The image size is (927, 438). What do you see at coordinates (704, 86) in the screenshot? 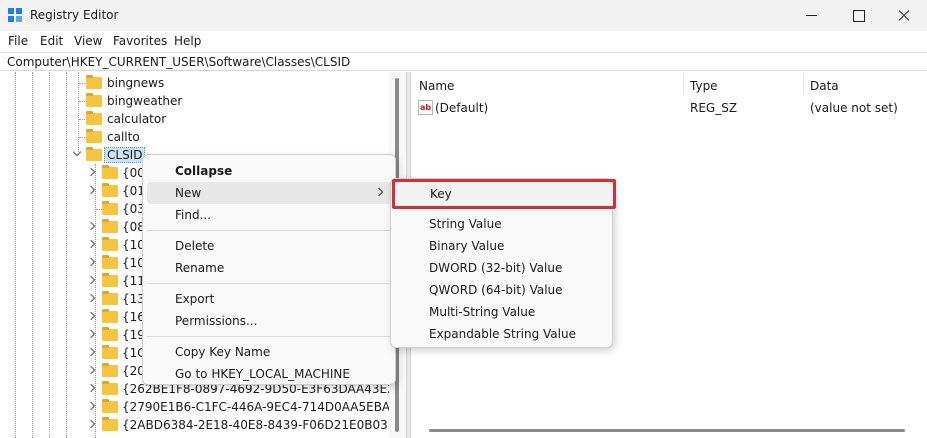
I see `column-header-type: Type` at bounding box center [704, 86].